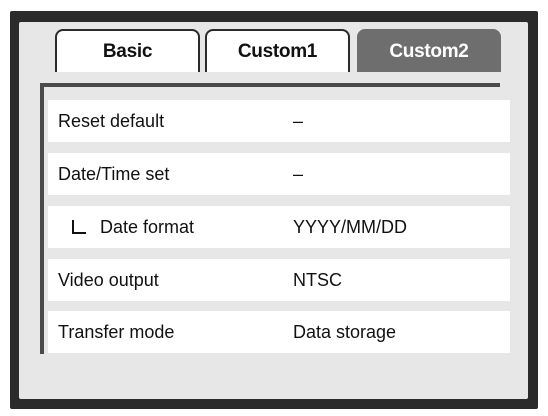  I want to click on setting-label-text: Date format, so click(147, 226).